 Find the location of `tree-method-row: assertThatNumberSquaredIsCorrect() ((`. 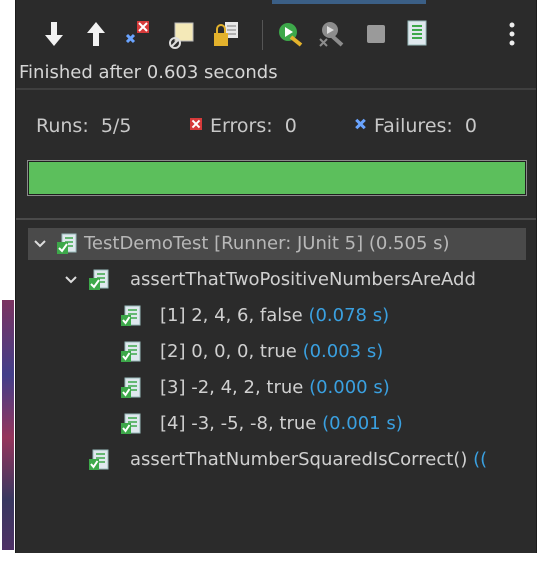

tree-method-row: assertThatNumberSquaredIsCorrect() (( is located at coordinates (276, 460).